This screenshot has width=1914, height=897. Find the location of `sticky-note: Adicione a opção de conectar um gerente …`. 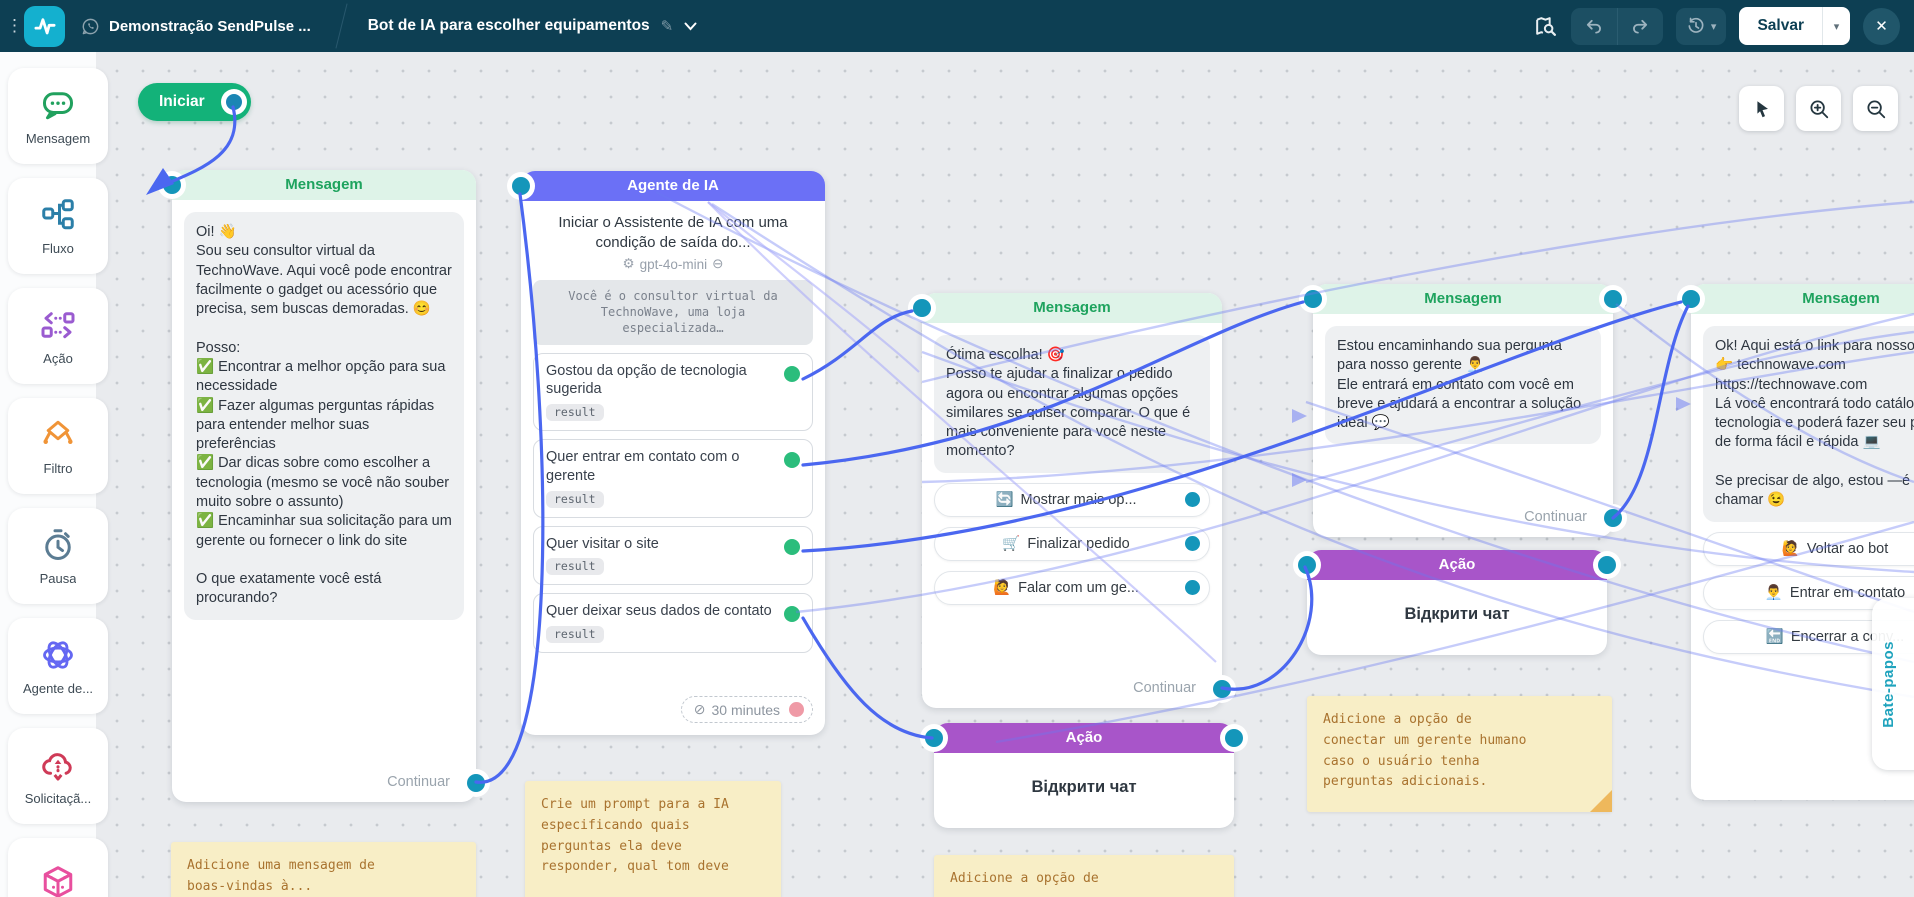

sticky-note: Adicione a opção de conectar um gerente … is located at coordinates (1459, 754).